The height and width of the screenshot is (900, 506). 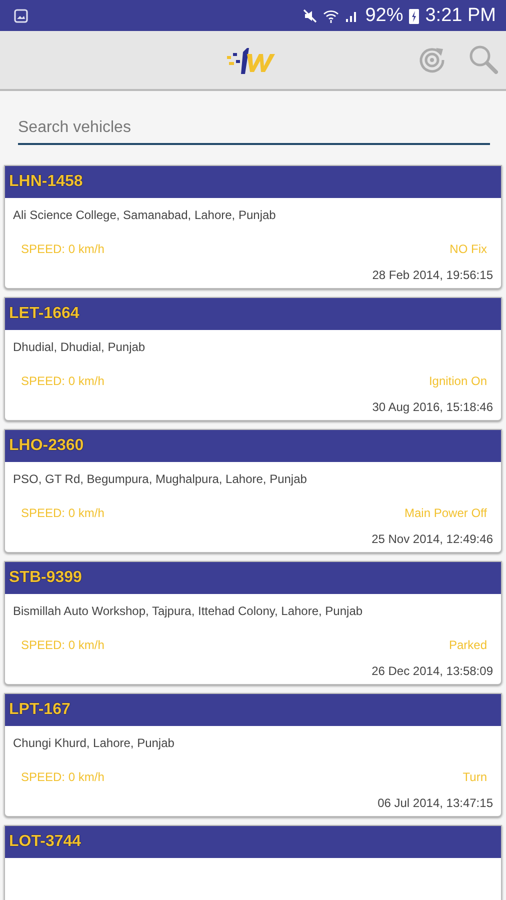 I want to click on search-icon, so click(x=483, y=60).